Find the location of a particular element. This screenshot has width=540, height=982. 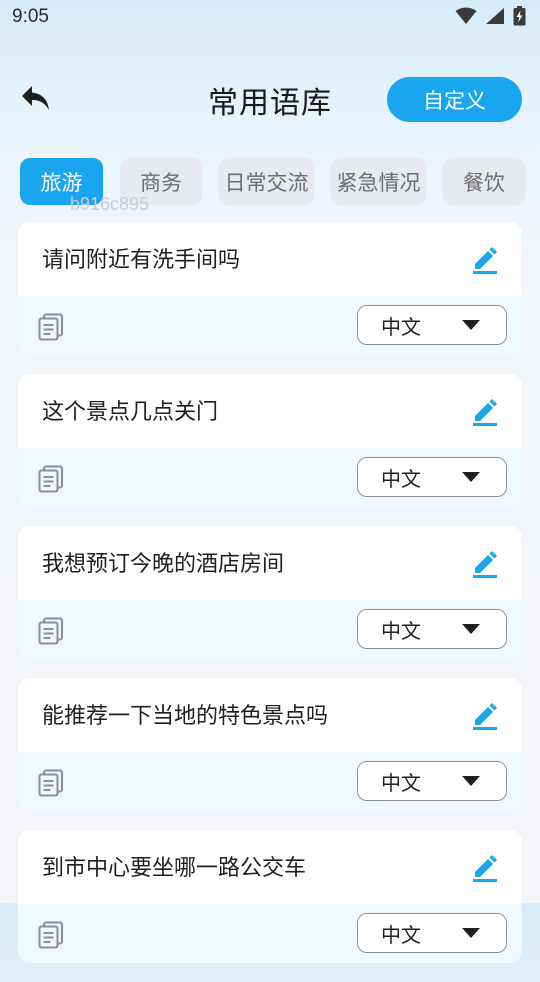

phrase-text: 这个景点几点关门 is located at coordinates (130, 412).